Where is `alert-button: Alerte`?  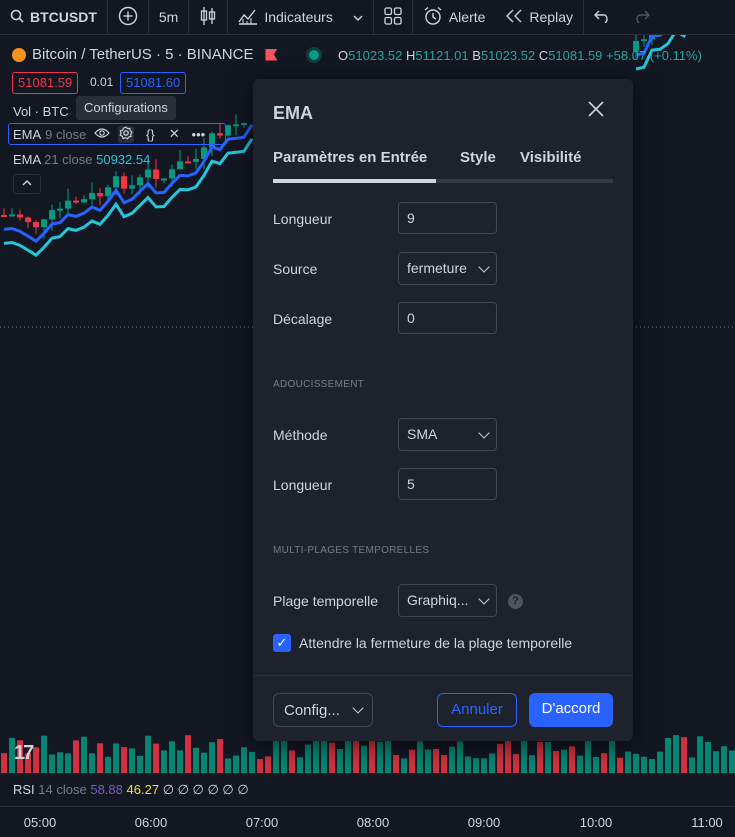
alert-button: Alerte is located at coordinates (454, 17).